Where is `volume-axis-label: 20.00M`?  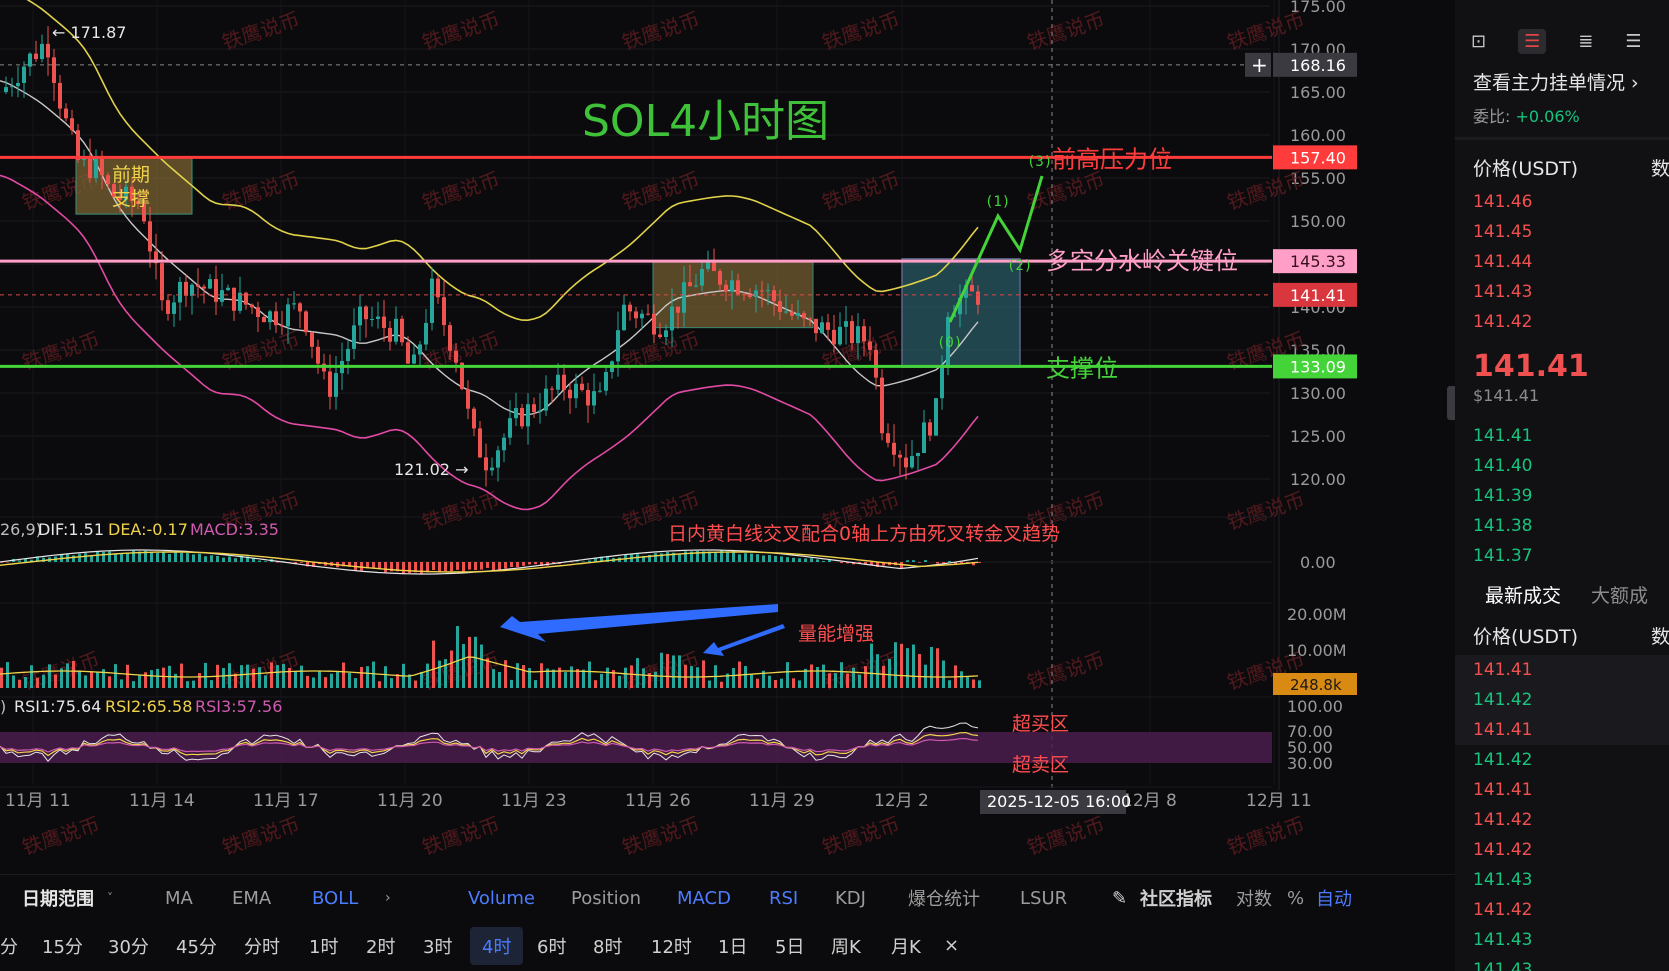
volume-axis-label: 20.00M is located at coordinates (1317, 614).